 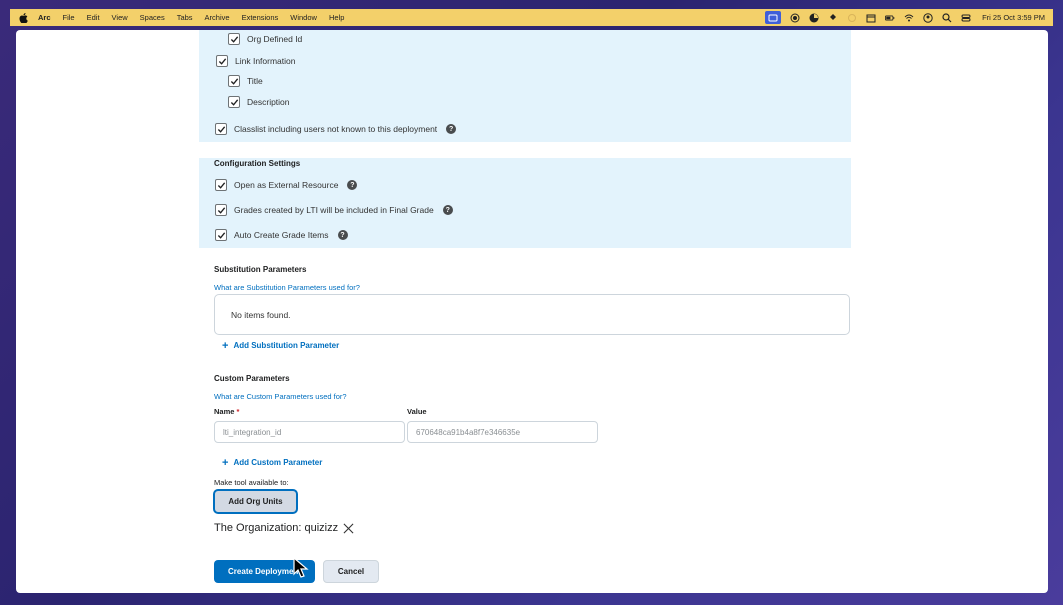 I want to click on cloud-icon, so click(x=852, y=18).